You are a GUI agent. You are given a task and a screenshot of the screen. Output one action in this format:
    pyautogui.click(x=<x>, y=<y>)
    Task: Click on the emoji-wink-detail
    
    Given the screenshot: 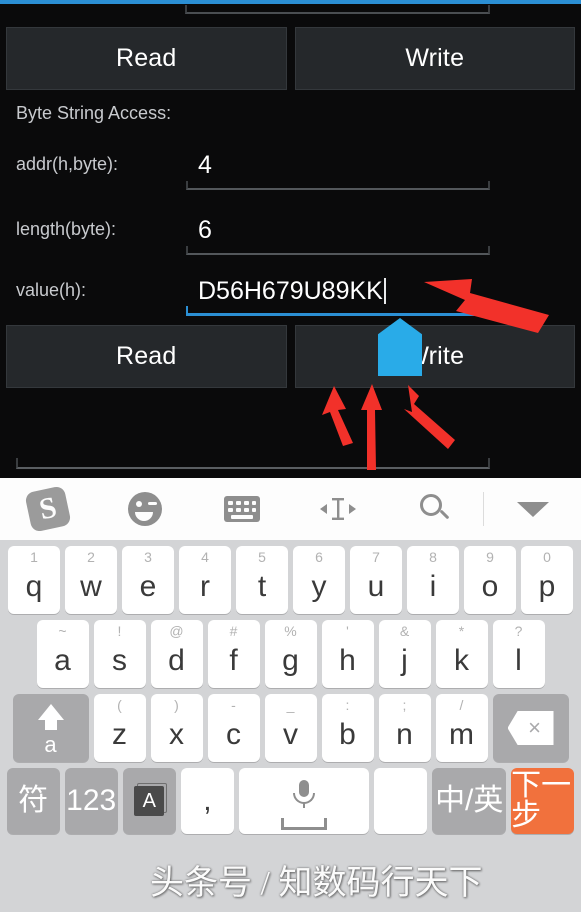 What is the action you would take?
    pyautogui.click(x=152, y=503)
    